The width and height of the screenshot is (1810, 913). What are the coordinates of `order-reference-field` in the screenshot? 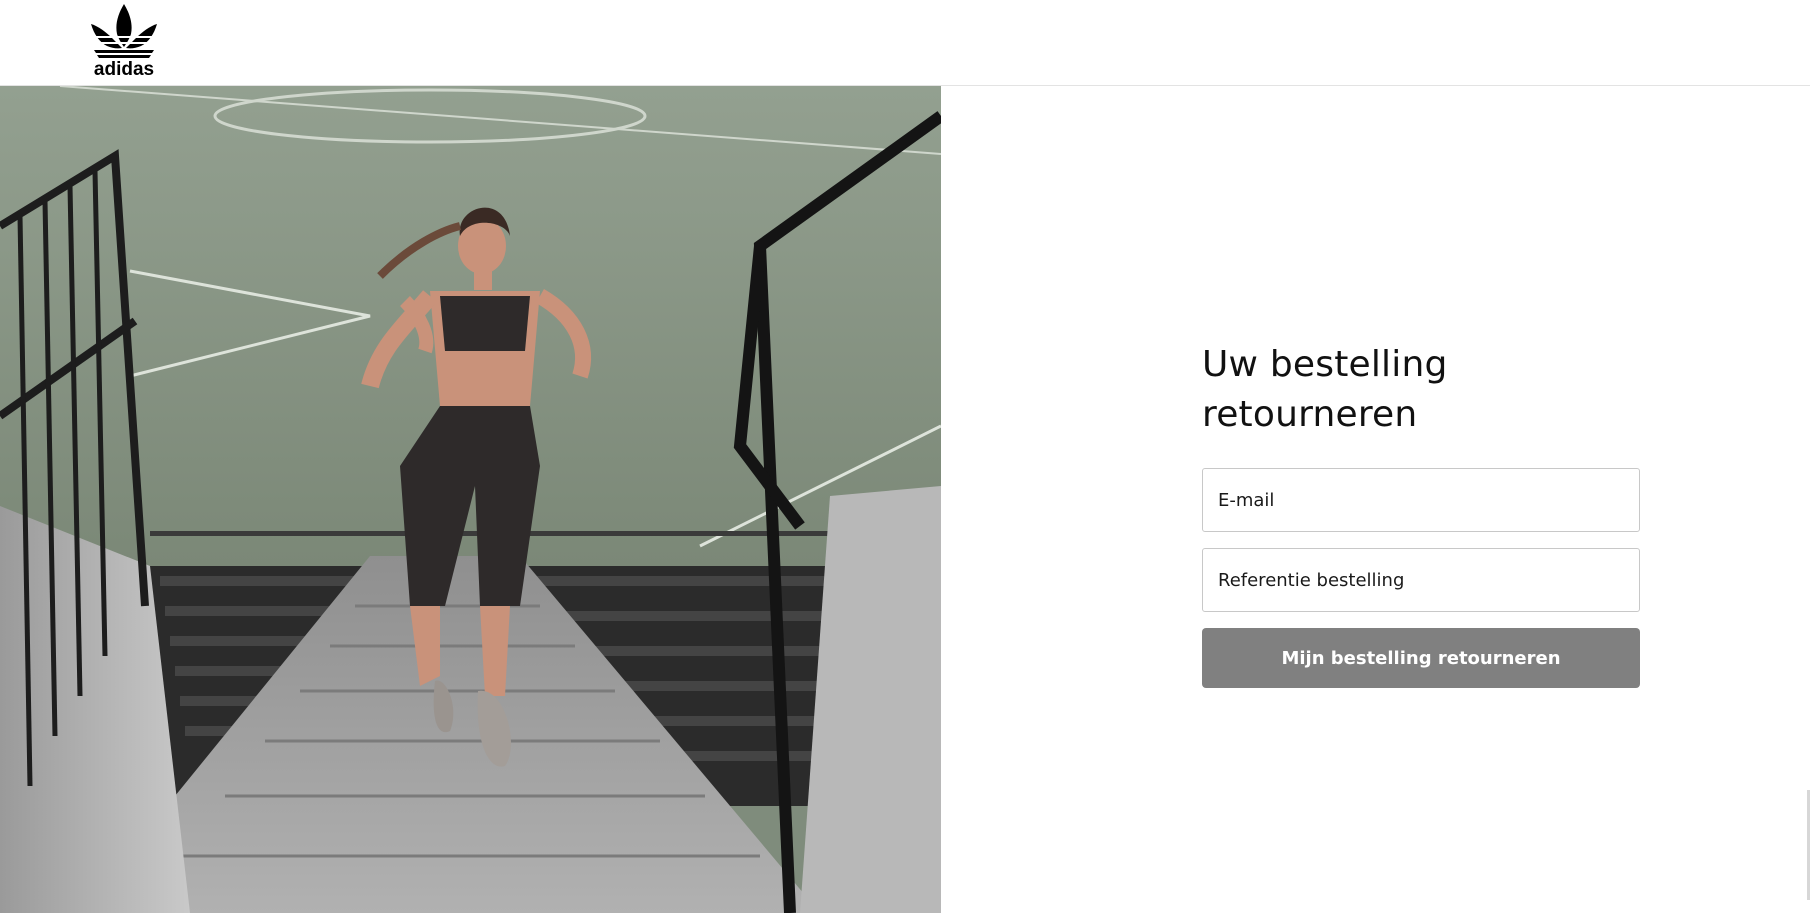 It's located at (1421, 580).